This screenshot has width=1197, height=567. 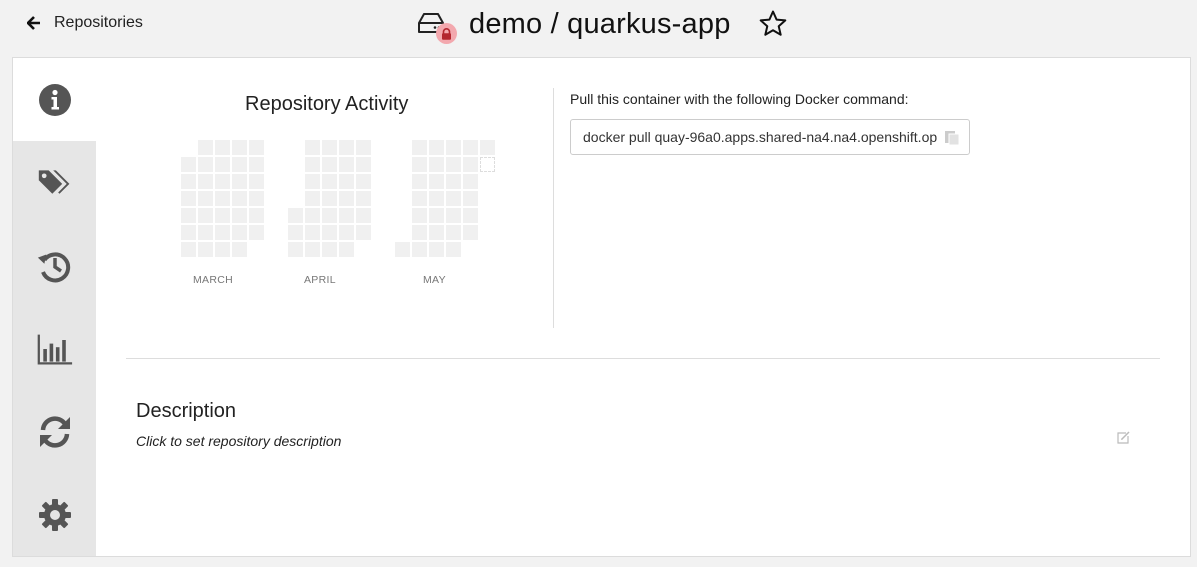 I want to click on refresh-icon, so click(x=54, y=431).